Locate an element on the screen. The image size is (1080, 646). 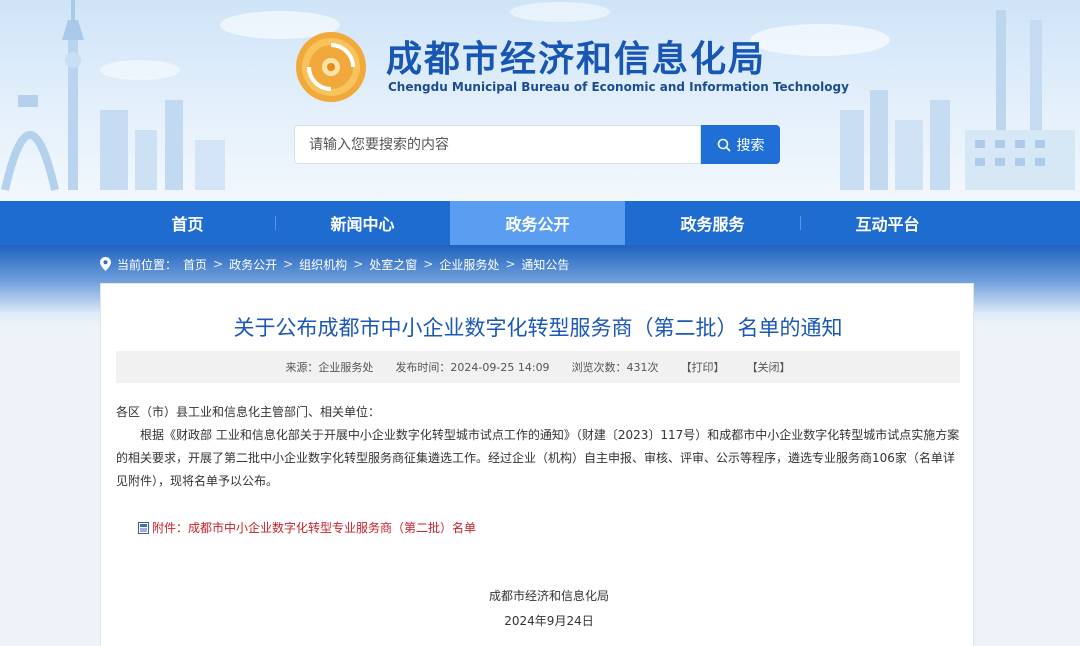
location-pin-icon is located at coordinates (105, 264).